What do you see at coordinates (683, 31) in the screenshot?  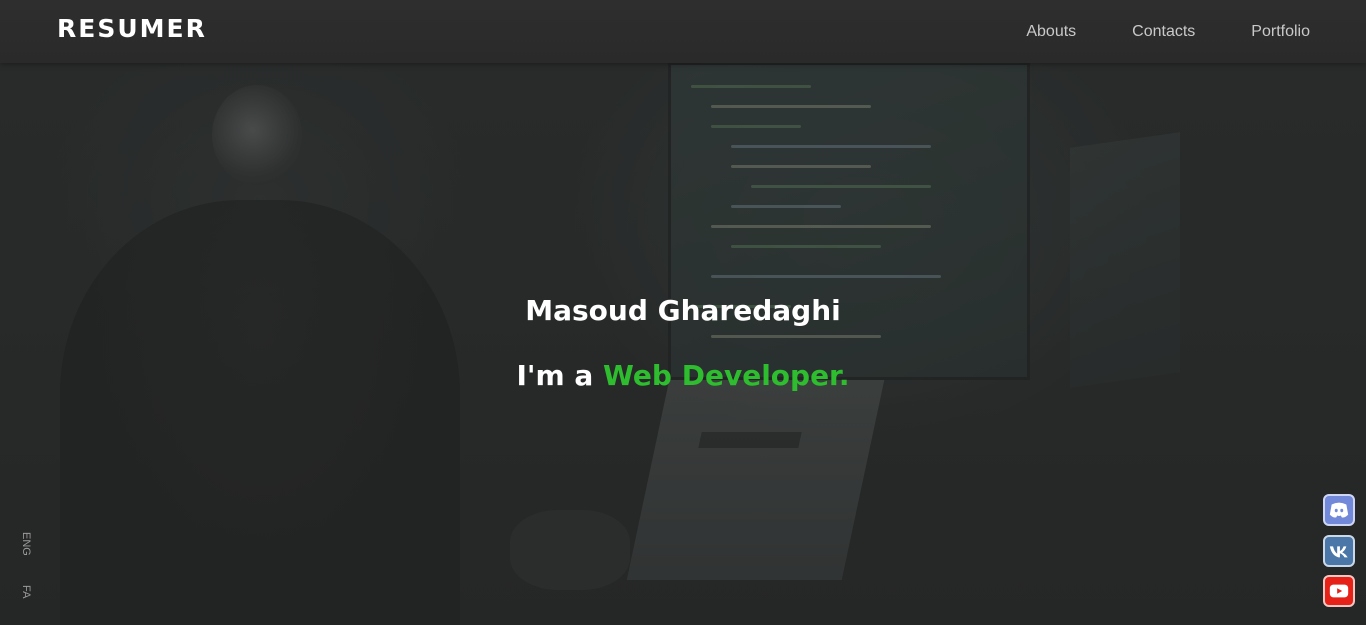 I see `site-header: RESUMER Abouts Contacts Portfolio` at bounding box center [683, 31].